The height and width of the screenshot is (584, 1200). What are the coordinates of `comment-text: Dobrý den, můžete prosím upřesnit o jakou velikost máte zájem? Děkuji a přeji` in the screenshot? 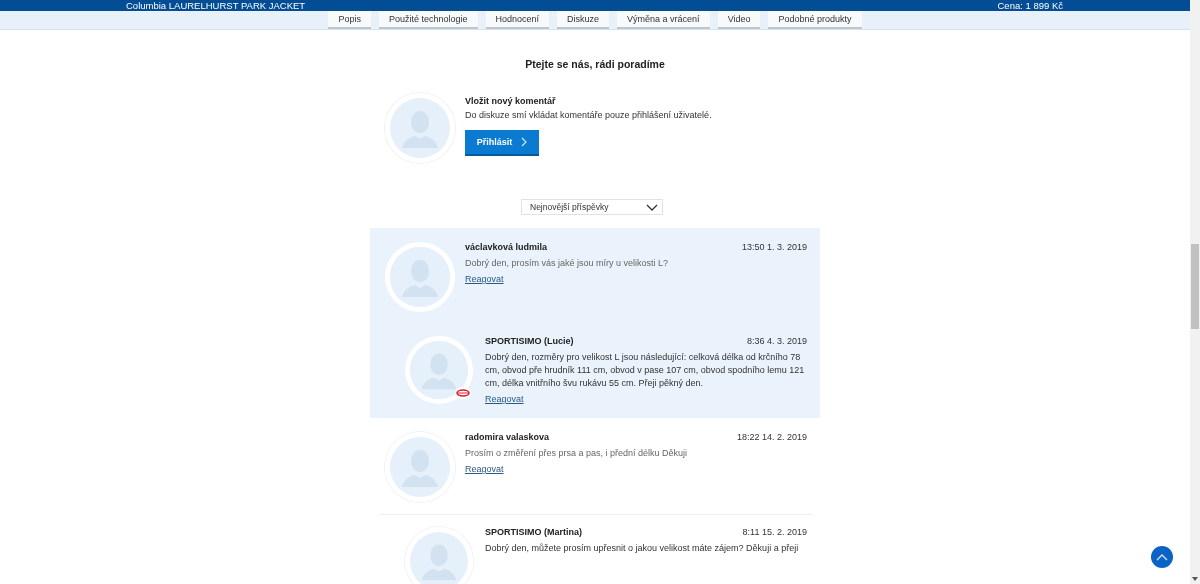 It's located at (642, 548).